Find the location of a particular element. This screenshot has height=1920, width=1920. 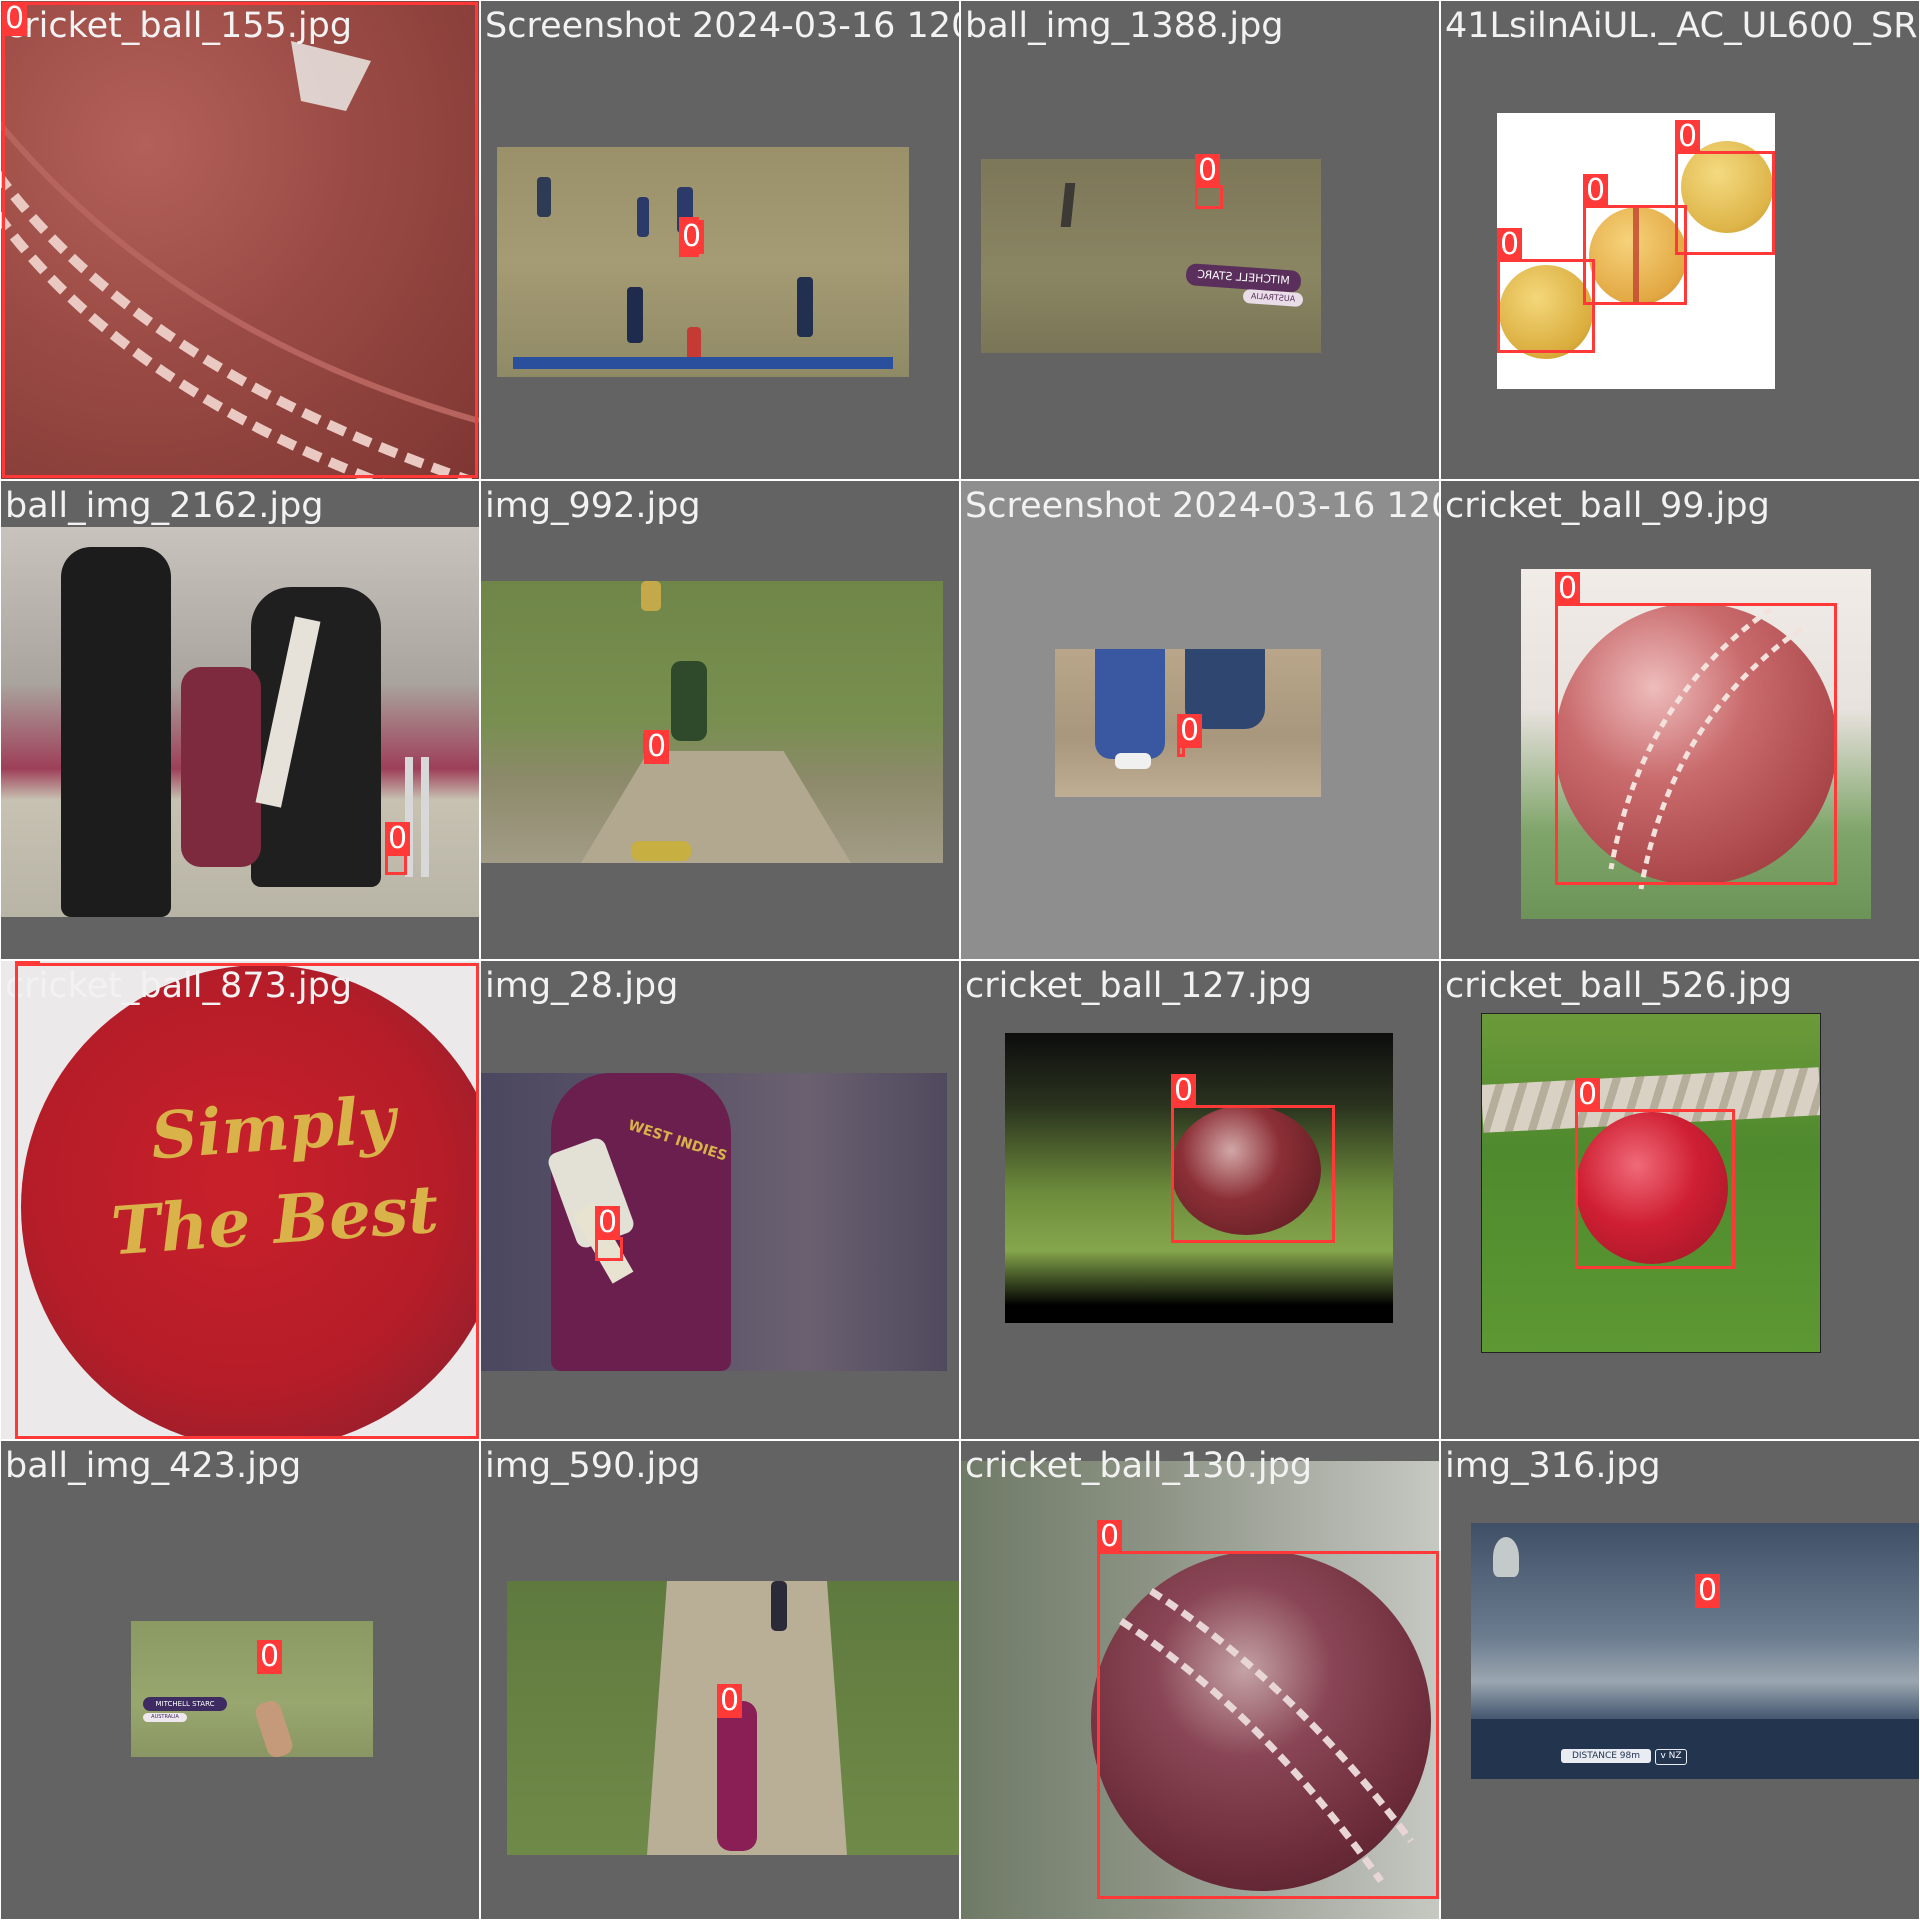

image-filename: cricket_ball_127.jpg is located at coordinates (1139, 986).